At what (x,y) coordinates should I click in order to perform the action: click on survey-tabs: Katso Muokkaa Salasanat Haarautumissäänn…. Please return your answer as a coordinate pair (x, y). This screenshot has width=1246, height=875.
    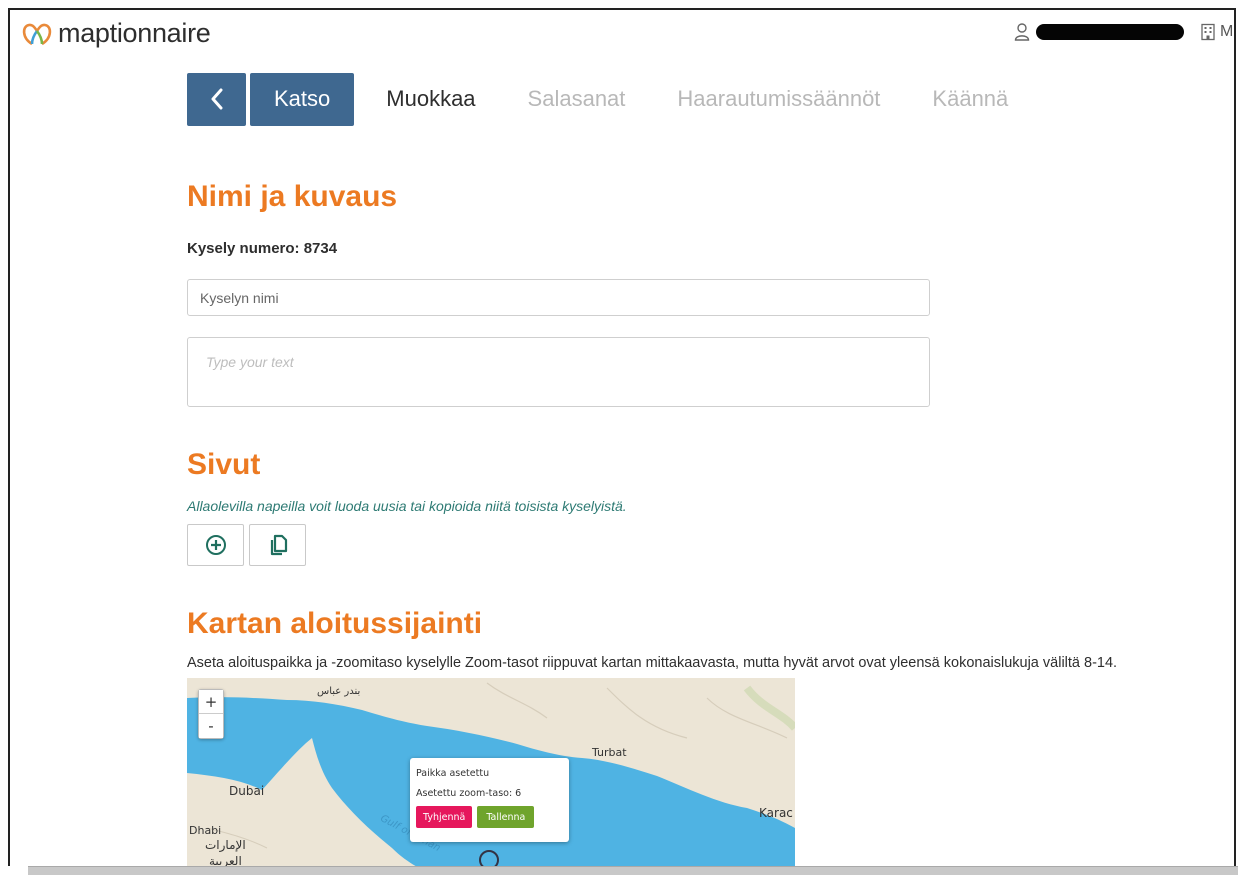
    Looking at the image, I should click on (610, 99).